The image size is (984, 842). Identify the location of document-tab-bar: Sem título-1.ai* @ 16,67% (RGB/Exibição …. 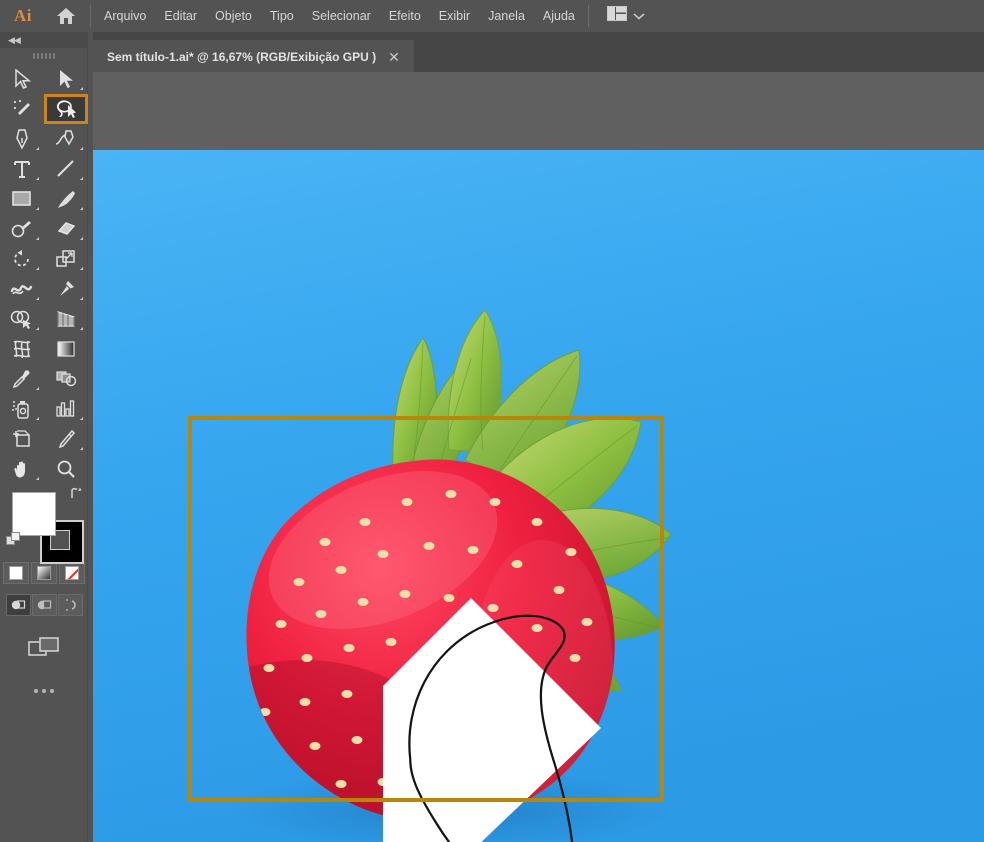
(538, 52).